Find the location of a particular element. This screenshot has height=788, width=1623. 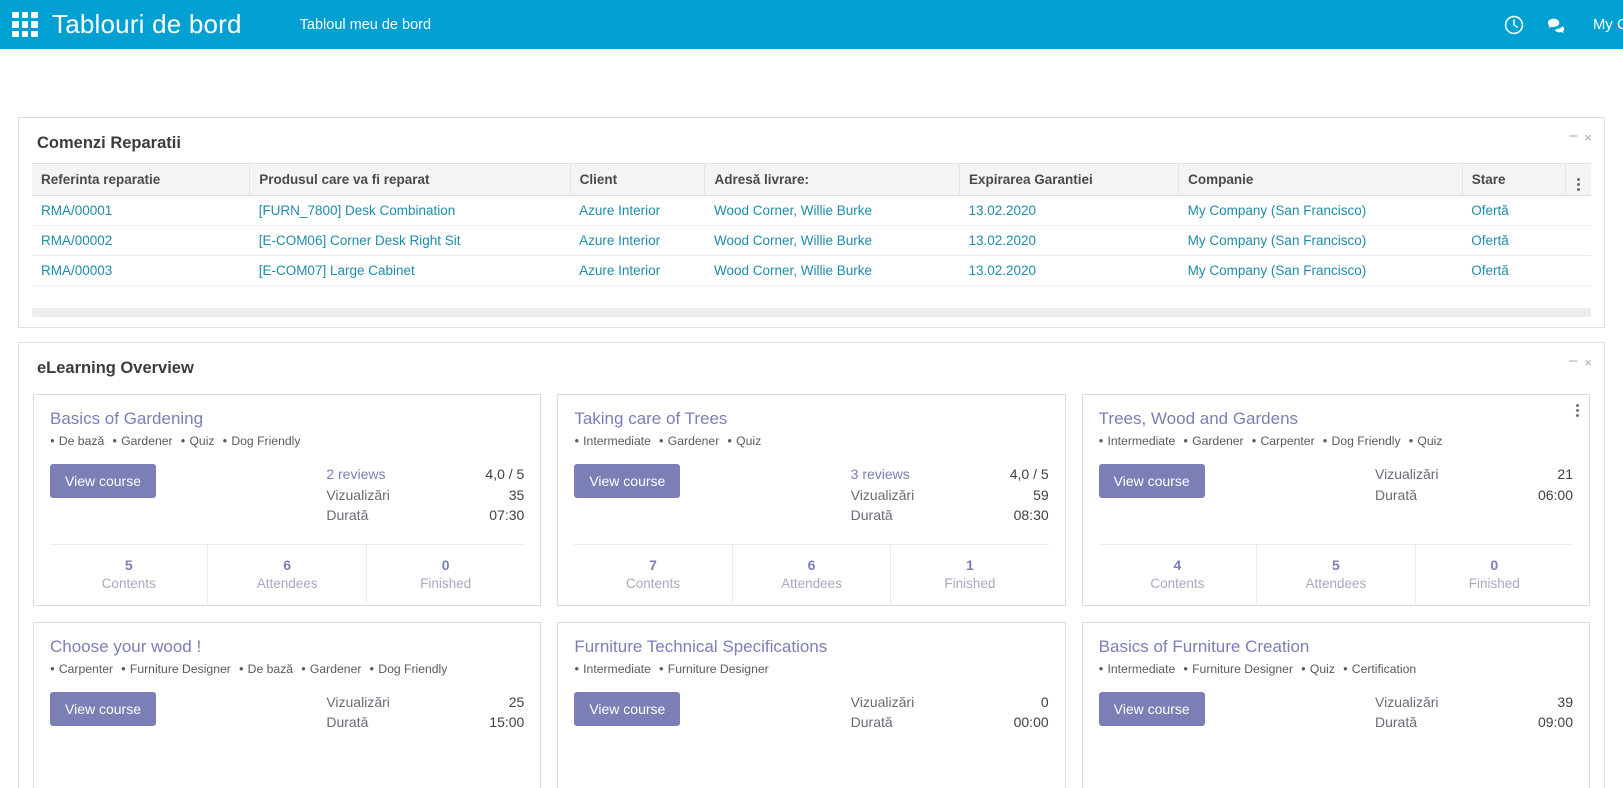

course-stats-row: 4 Contents 5 Attendees 0 Finished is located at coordinates (1335, 574).